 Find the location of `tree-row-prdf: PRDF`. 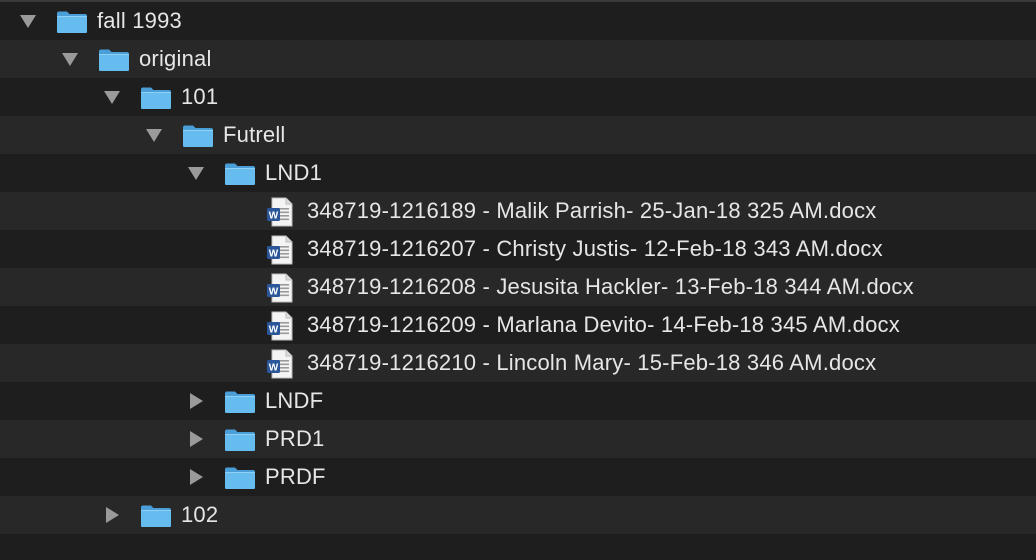

tree-row-prdf: PRDF is located at coordinates (518, 477).